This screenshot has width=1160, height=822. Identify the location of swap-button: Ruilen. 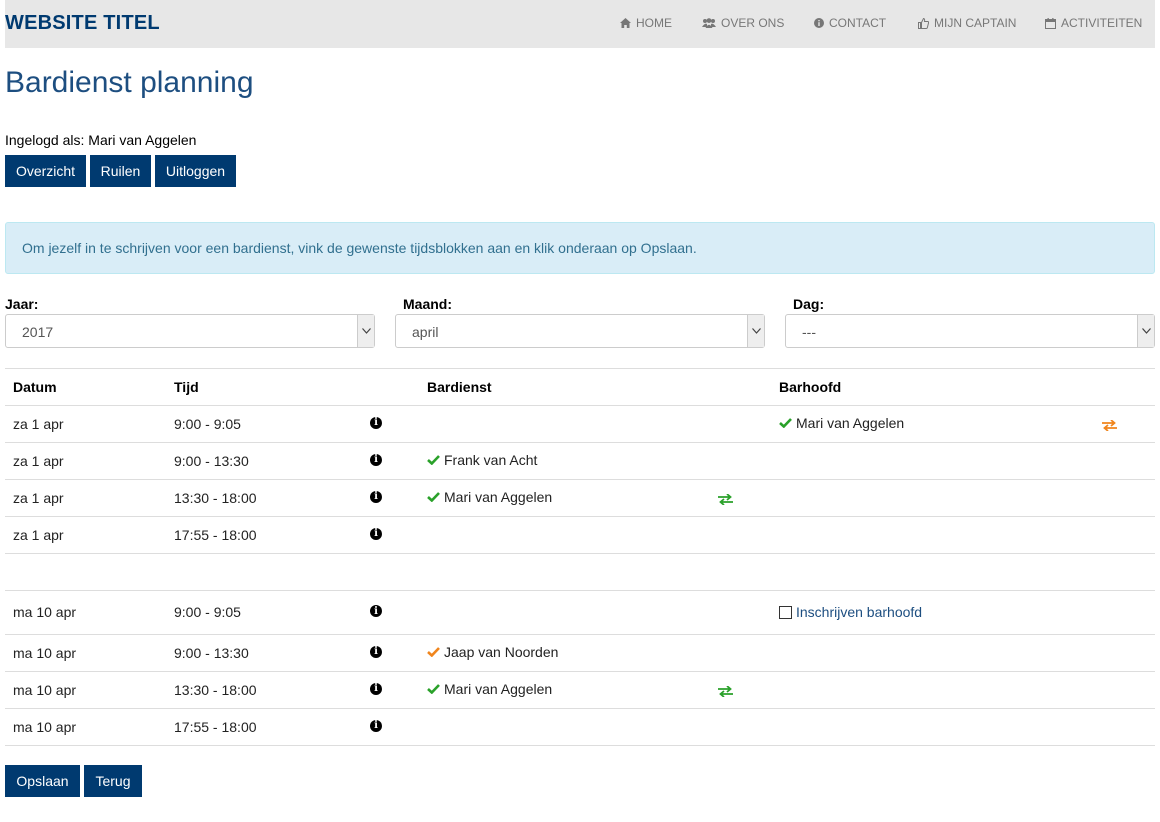
(120, 171).